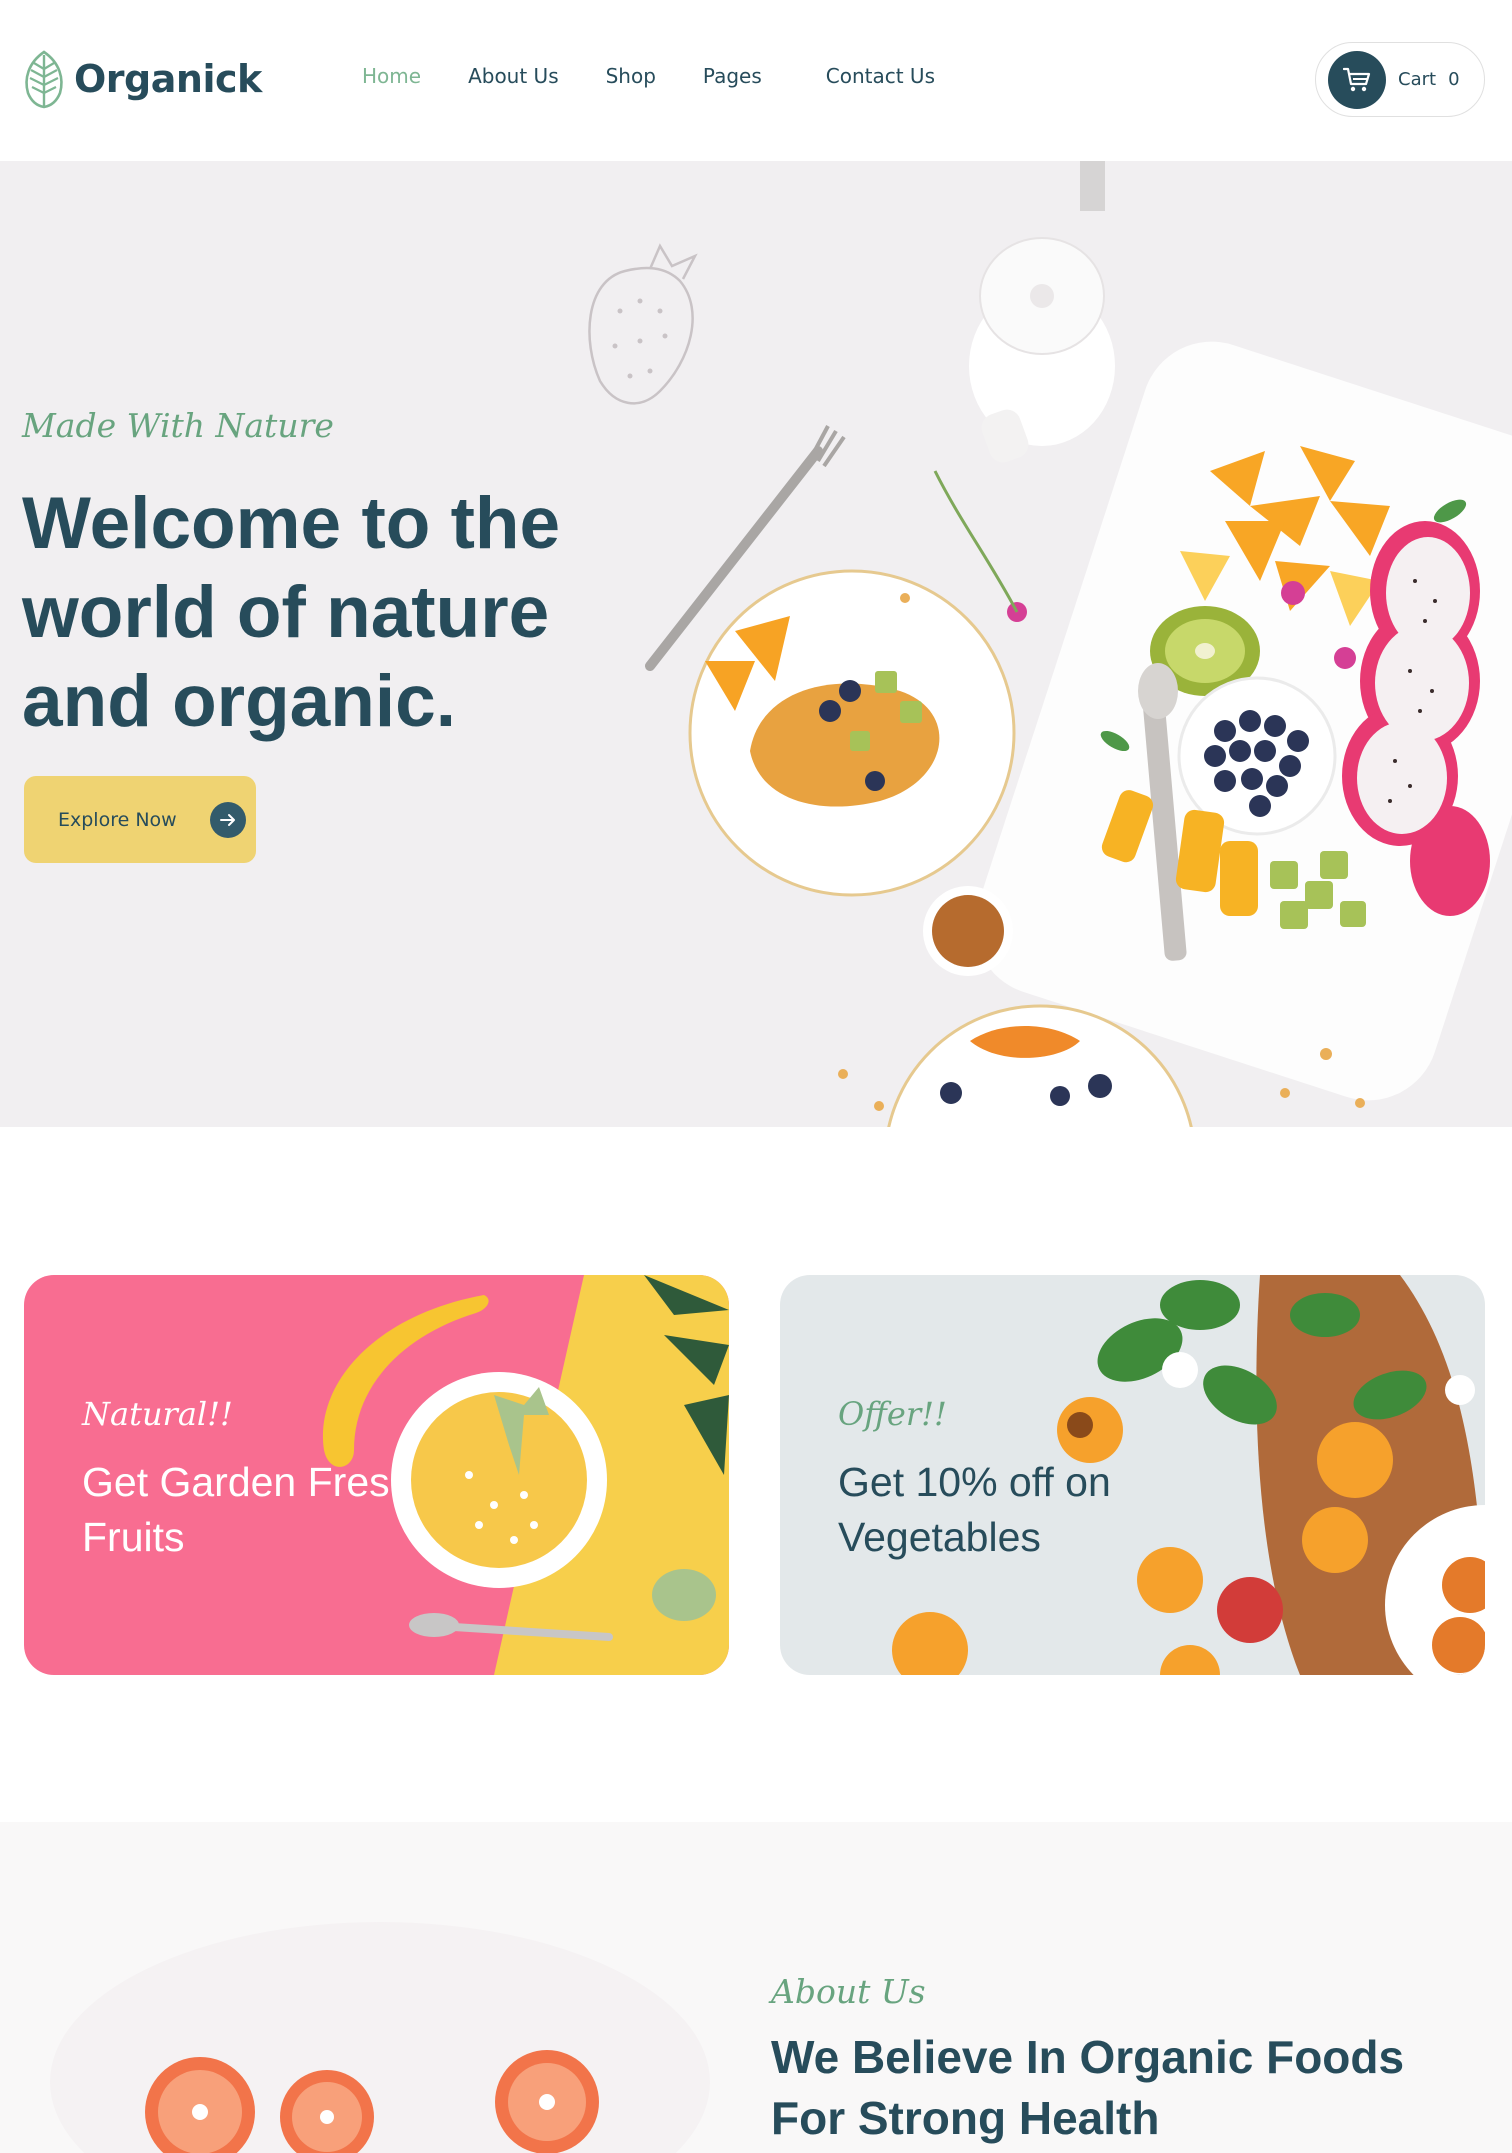  I want to click on offer-tag-natural: Natural!!, so click(157, 1414).